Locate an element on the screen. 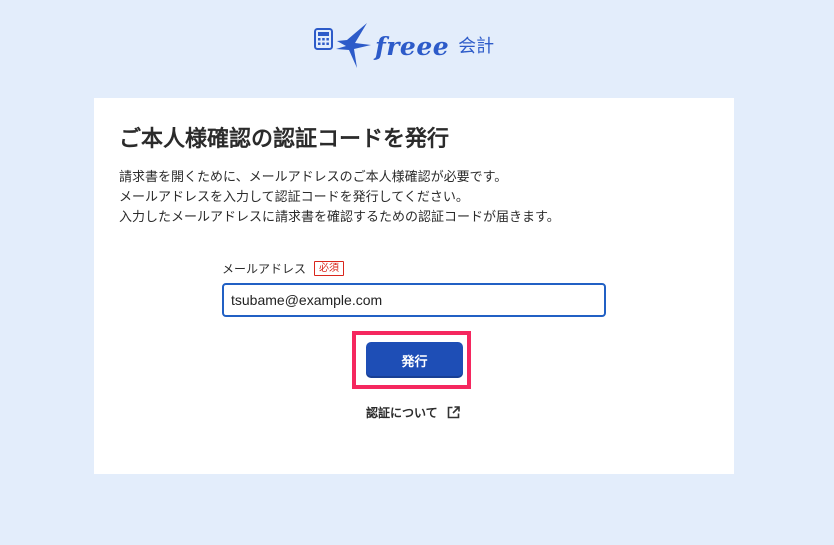 This screenshot has height=545, width=834. logo-wordmark: freee is located at coordinates (412, 46).